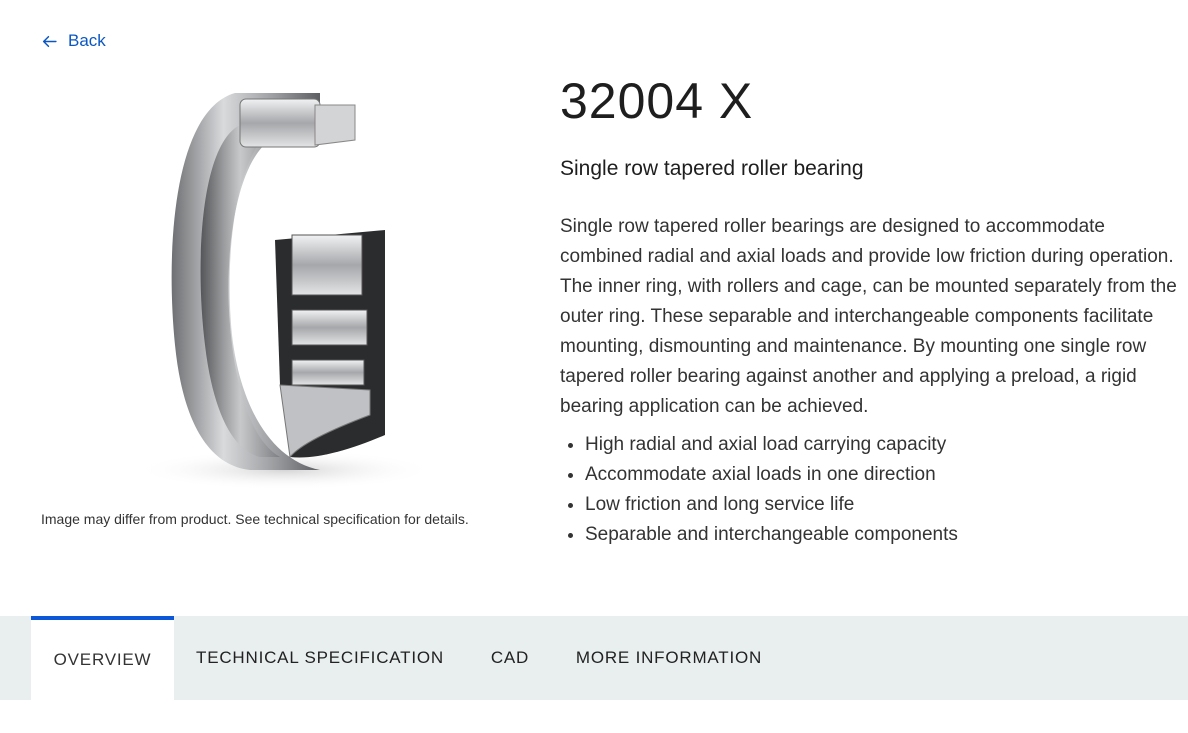 The height and width of the screenshot is (733, 1188). Describe the element at coordinates (87, 40) in the screenshot. I see `back-label: Back` at that location.